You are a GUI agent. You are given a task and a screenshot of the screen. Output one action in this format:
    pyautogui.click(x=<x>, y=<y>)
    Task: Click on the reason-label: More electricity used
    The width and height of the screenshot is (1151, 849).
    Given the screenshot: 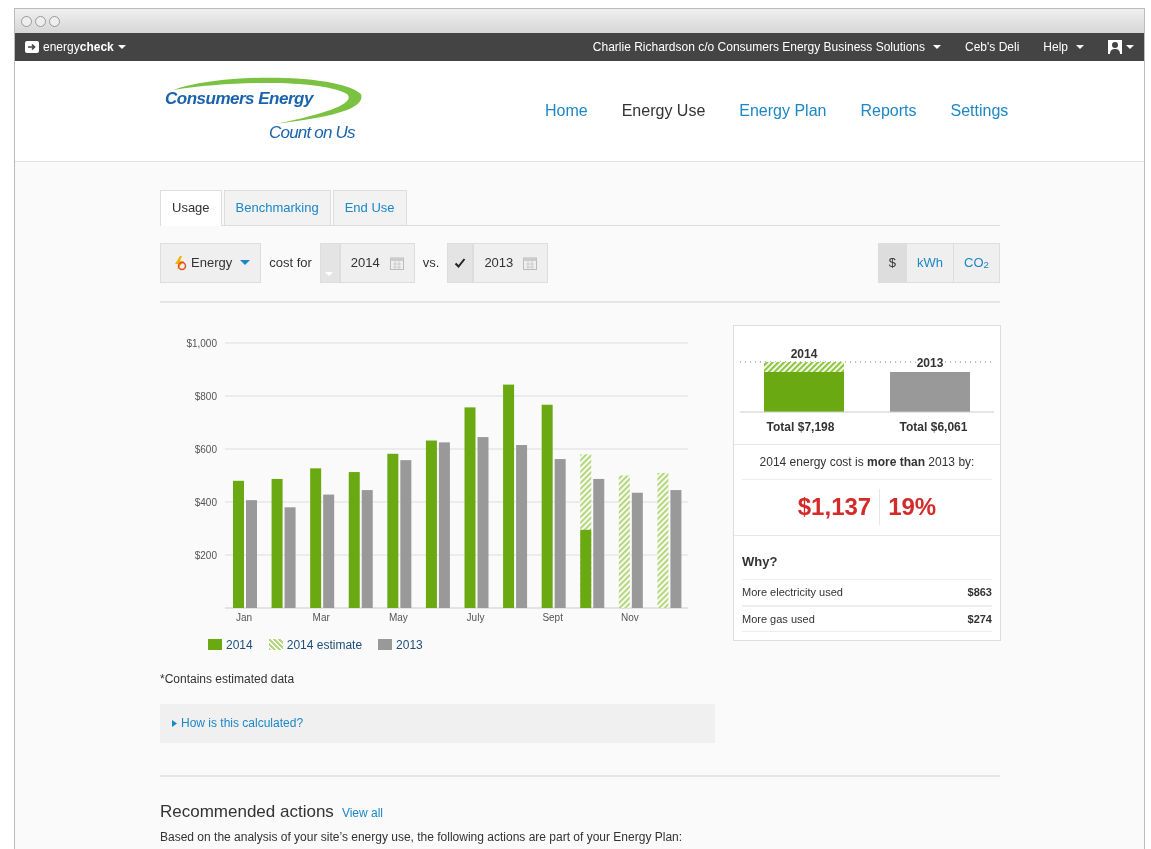 What is the action you would take?
    pyautogui.click(x=792, y=592)
    